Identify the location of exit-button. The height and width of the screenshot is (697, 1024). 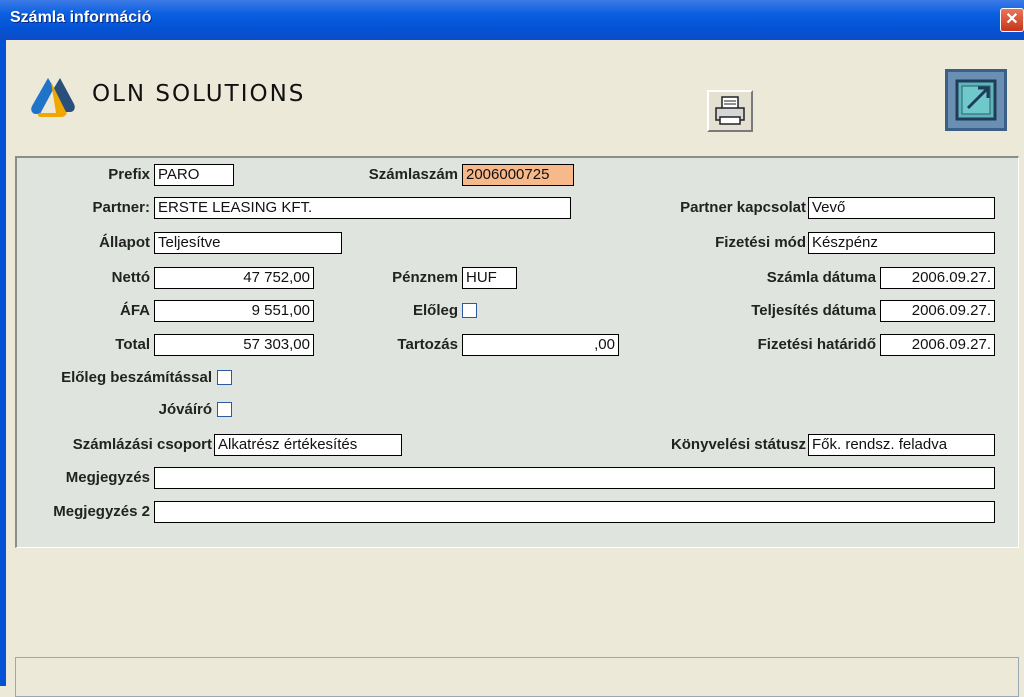
(976, 100).